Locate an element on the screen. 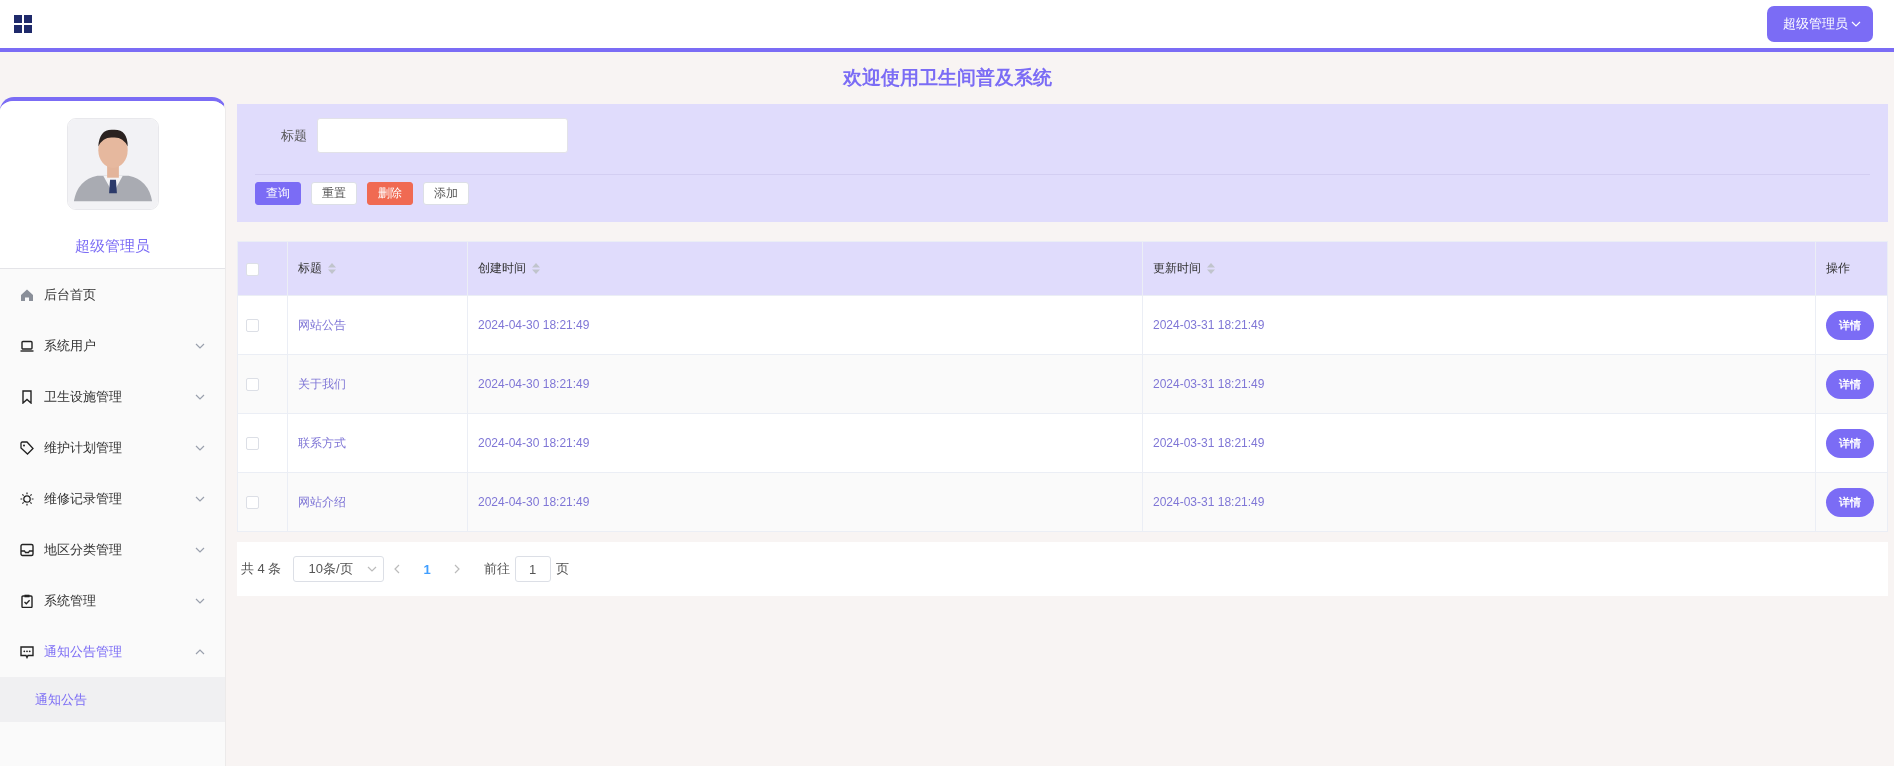  tag-icon is located at coordinates (27, 447).